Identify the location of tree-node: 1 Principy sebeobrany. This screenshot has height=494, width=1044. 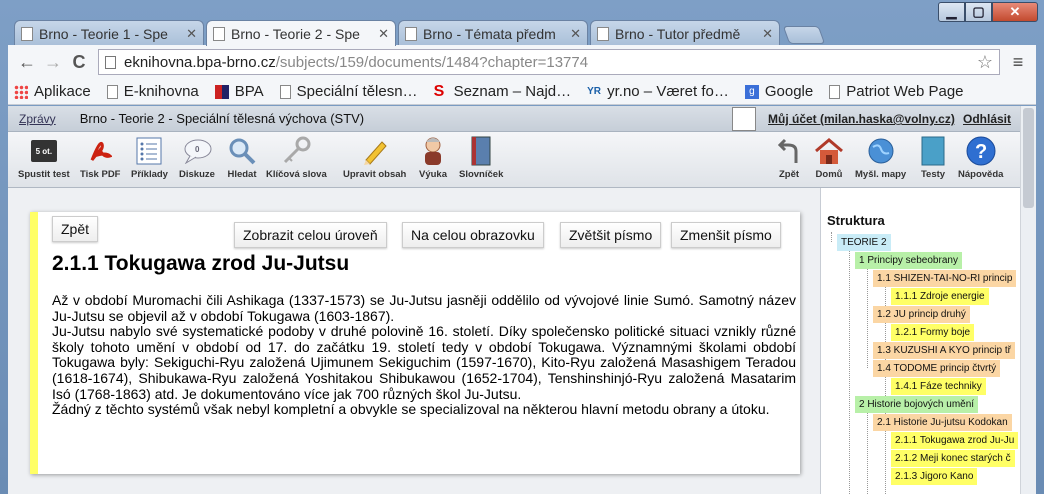
(908, 260).